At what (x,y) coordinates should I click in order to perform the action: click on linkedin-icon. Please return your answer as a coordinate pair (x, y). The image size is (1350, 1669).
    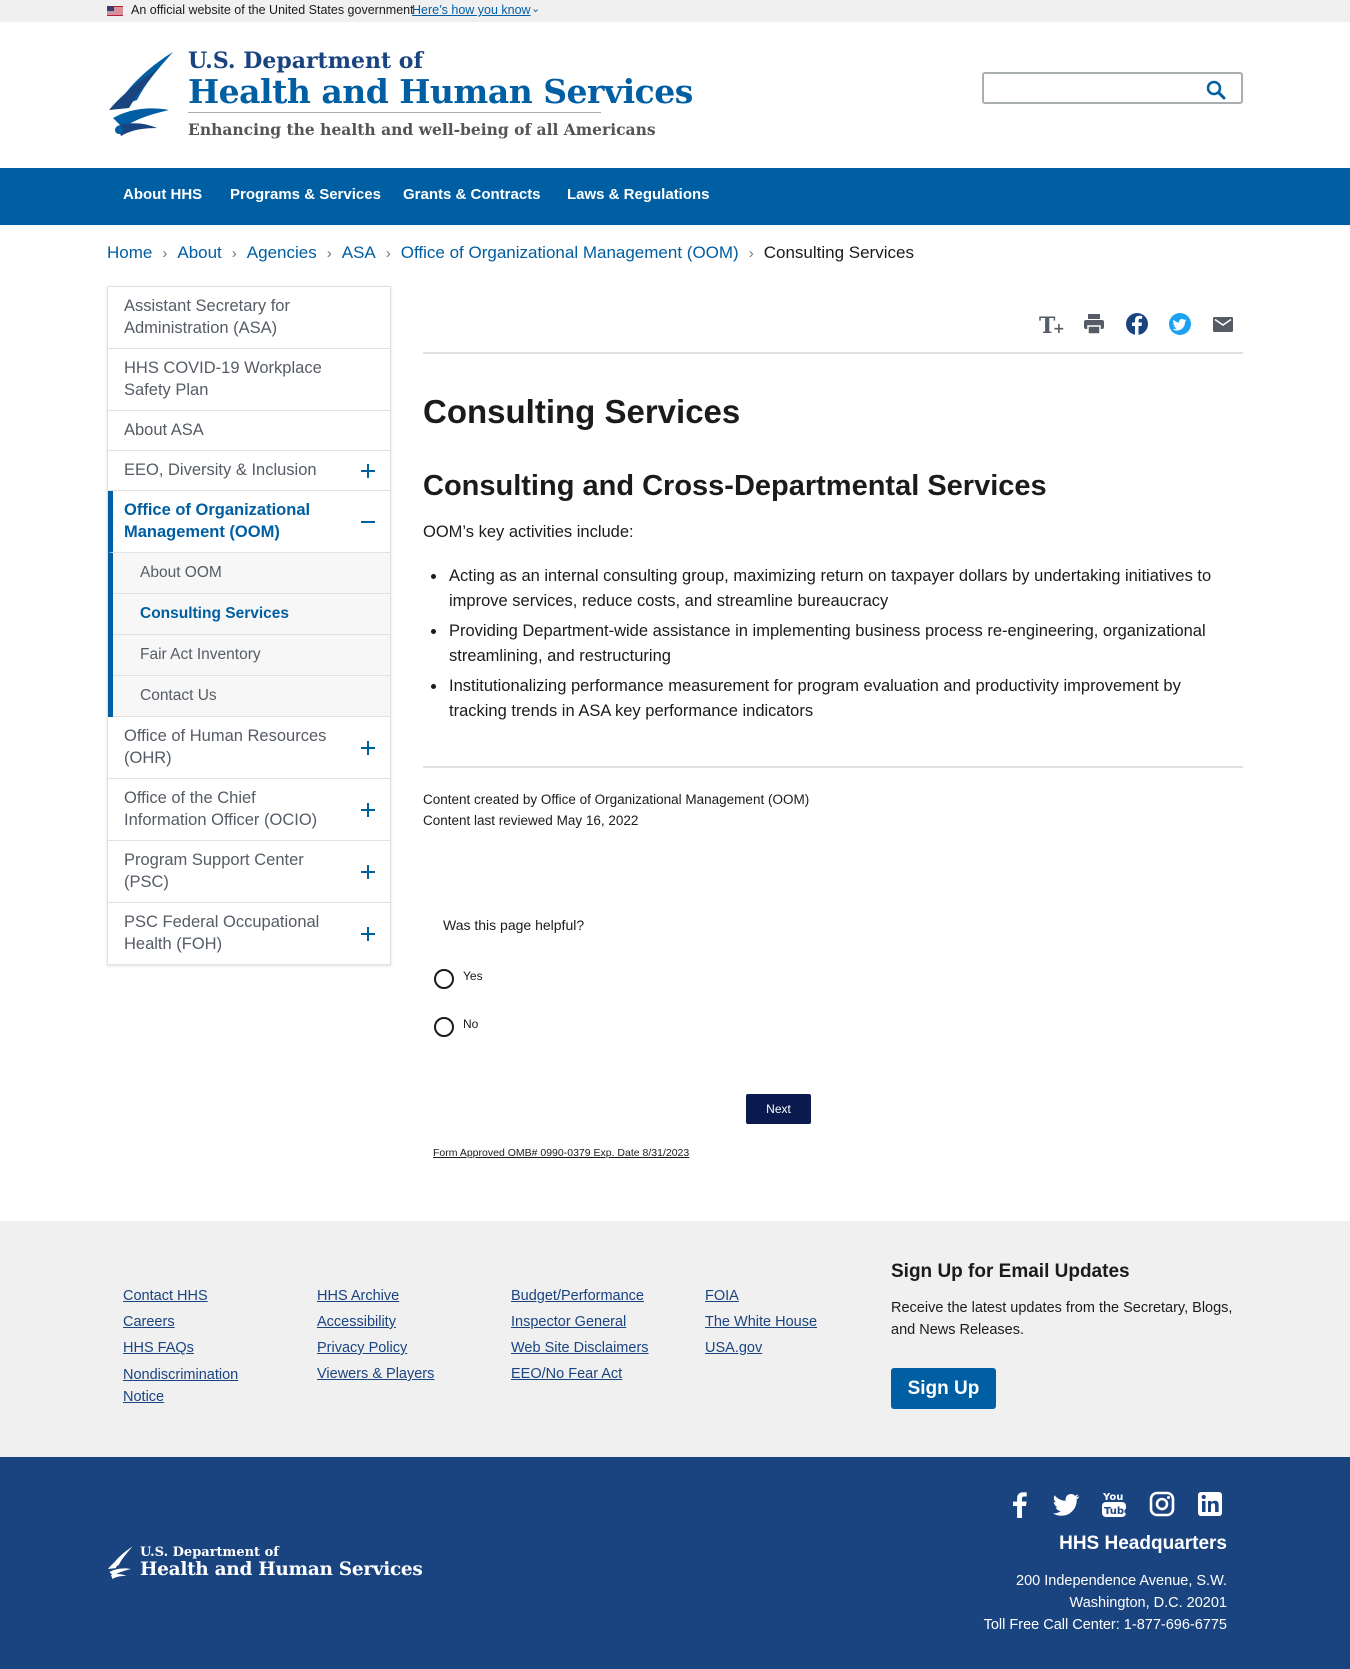
    Looking at the image, I should click on (1210, 1504).